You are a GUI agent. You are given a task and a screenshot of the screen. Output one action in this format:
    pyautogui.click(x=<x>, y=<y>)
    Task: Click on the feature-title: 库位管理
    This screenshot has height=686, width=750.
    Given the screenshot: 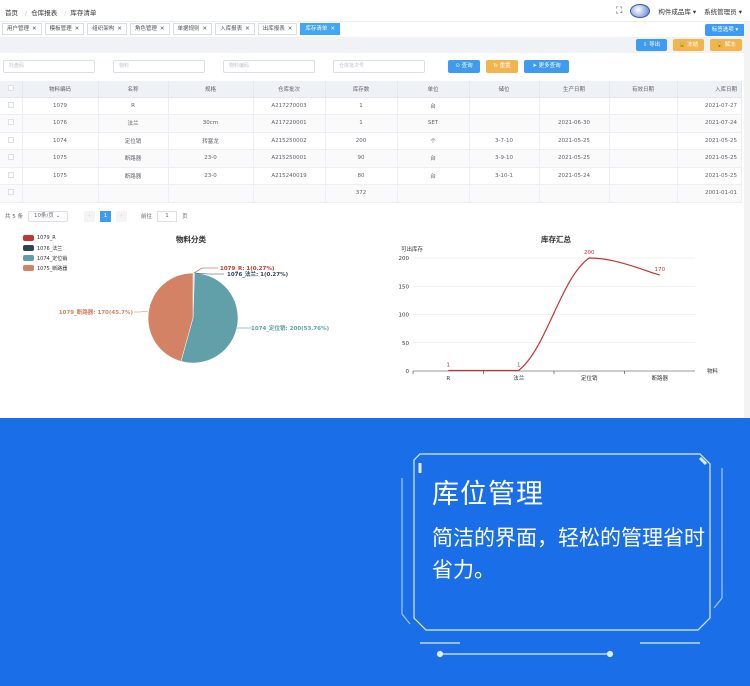 What is the action you would take?
    pyautogui.click(x=488, y=494)
    